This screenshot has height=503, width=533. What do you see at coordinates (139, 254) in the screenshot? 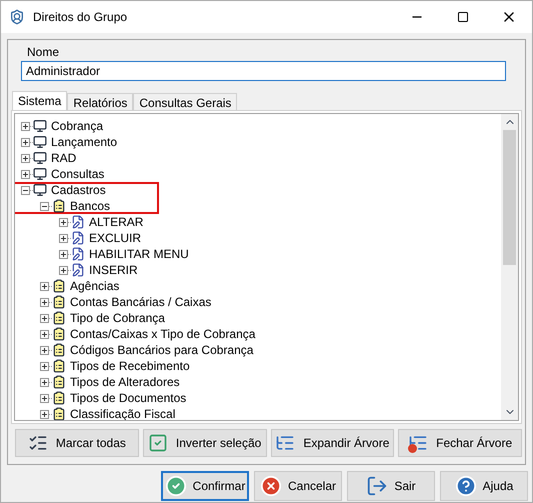
I see `tree-item: HABILITAR MENU` at bounding box center [139, 254].